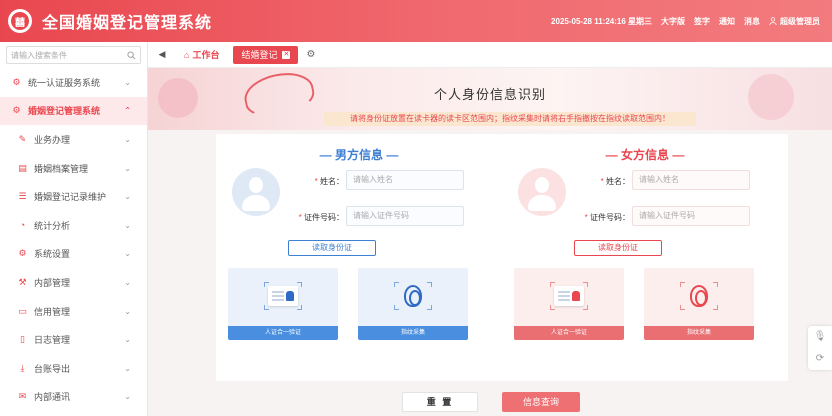  Describe the element at coordinates (131, 55) in the screenshot. I see `search-icon` at that location.